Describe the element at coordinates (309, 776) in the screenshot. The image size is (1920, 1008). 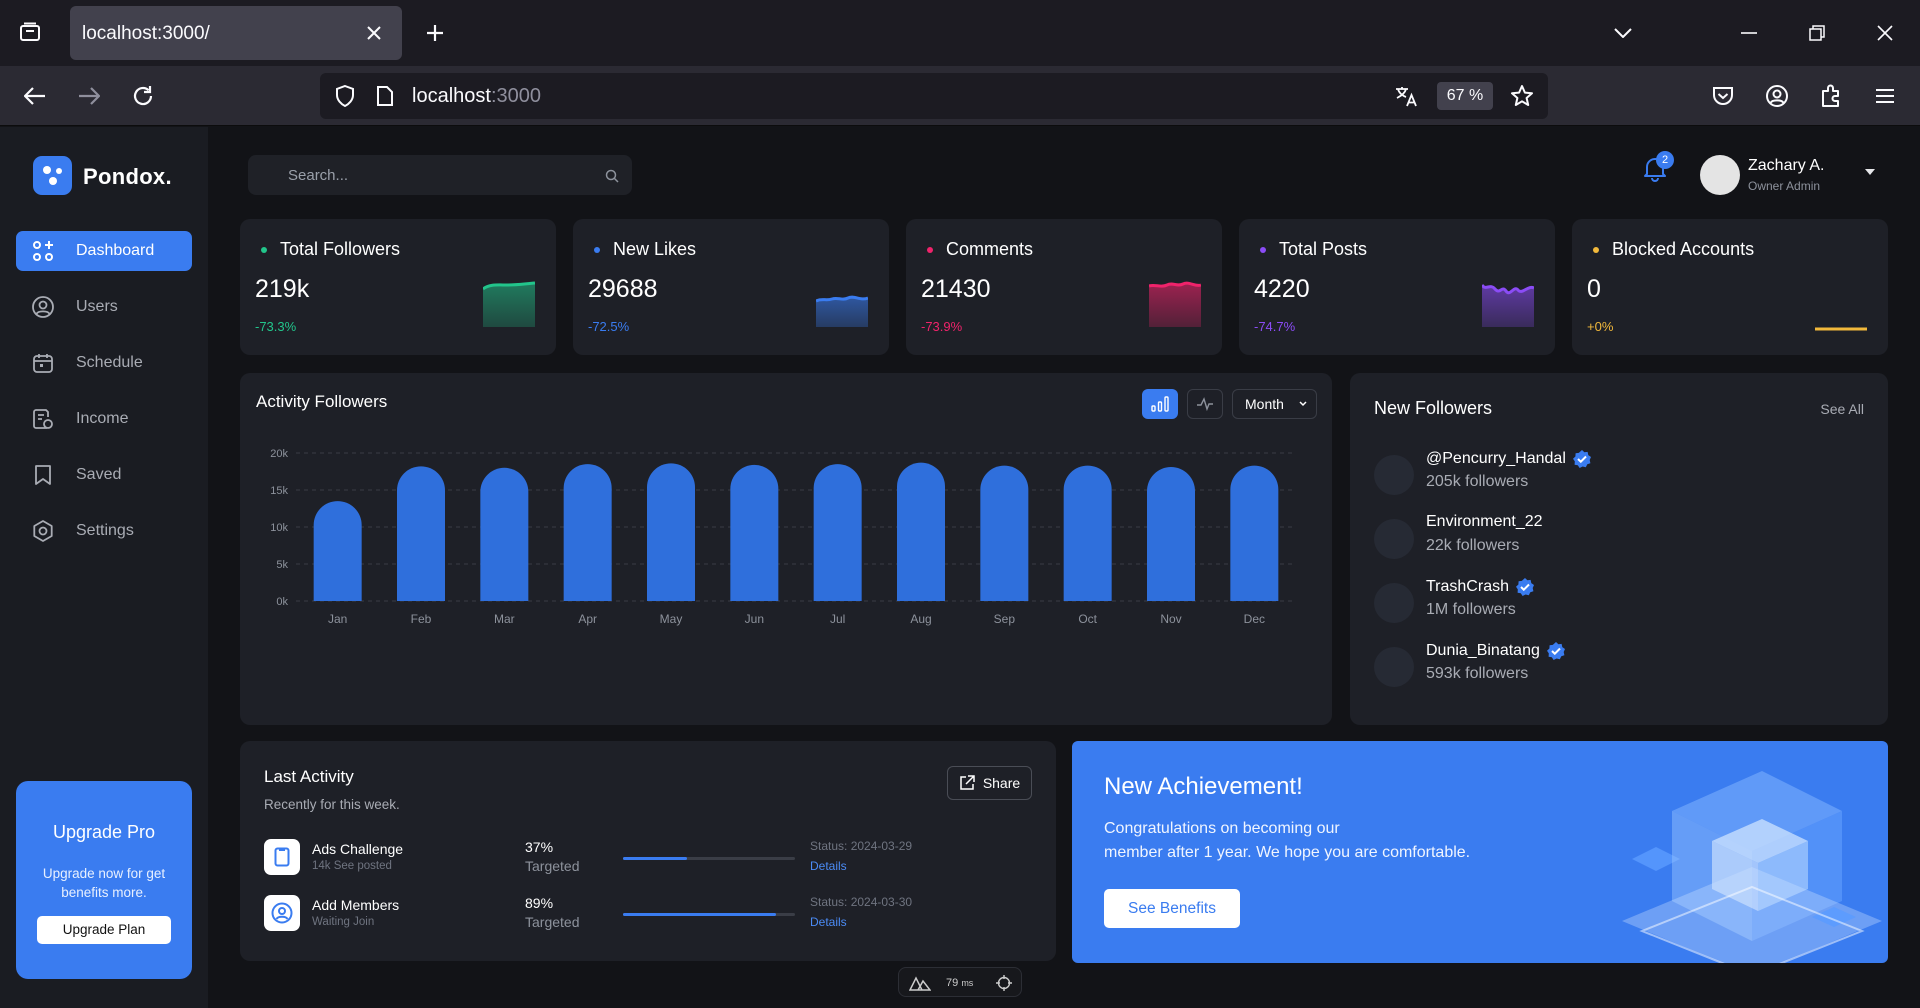
I see `last-activity-title: Last Activity` at that location.